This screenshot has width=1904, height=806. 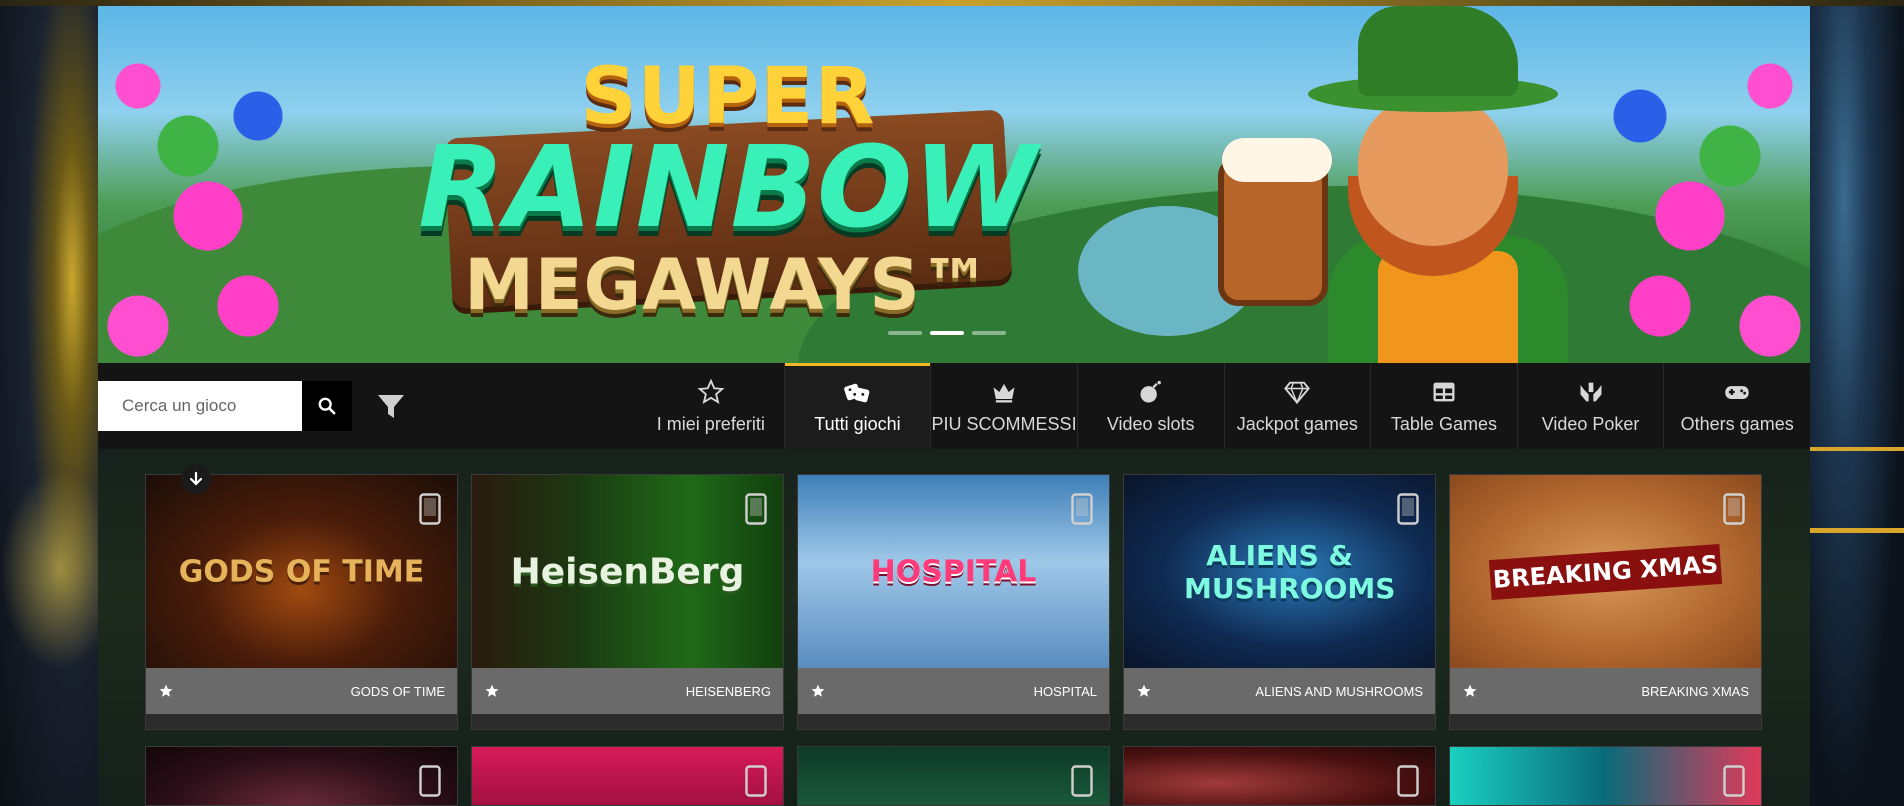 I want to click on search-bar, so click(x=368, y=406).